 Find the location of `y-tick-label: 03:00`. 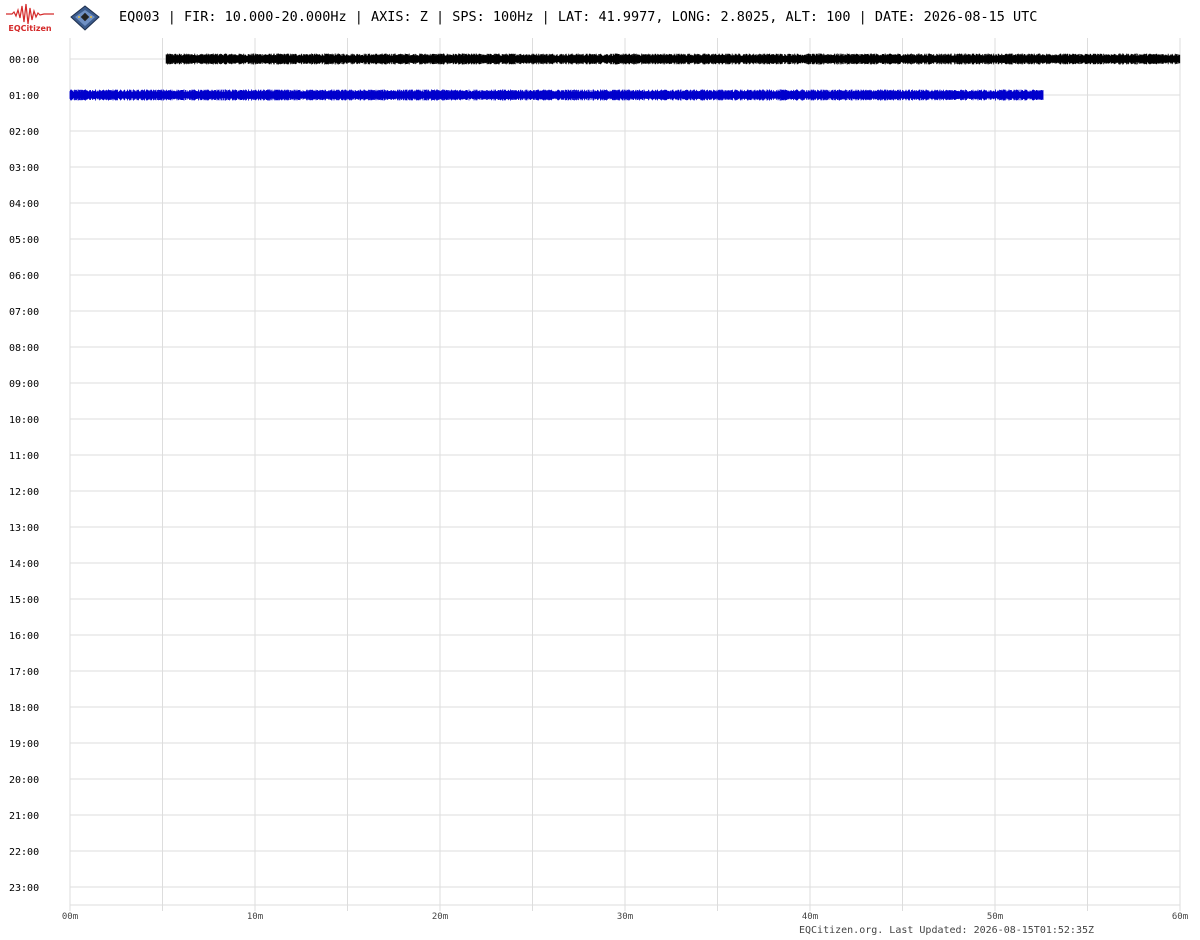

y-tick-label: 03:00 is located at coordinates (24, 168).